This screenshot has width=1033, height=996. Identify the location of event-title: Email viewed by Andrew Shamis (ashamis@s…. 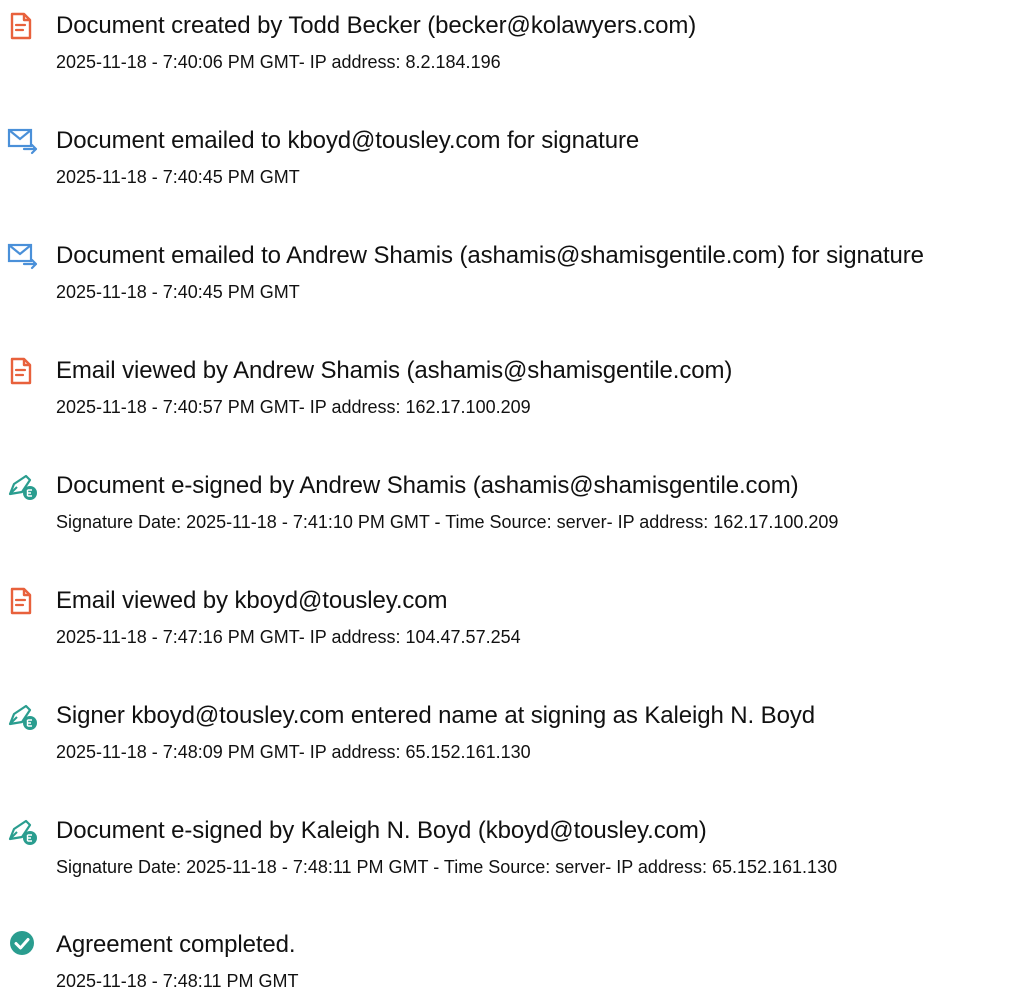
(394, 370).